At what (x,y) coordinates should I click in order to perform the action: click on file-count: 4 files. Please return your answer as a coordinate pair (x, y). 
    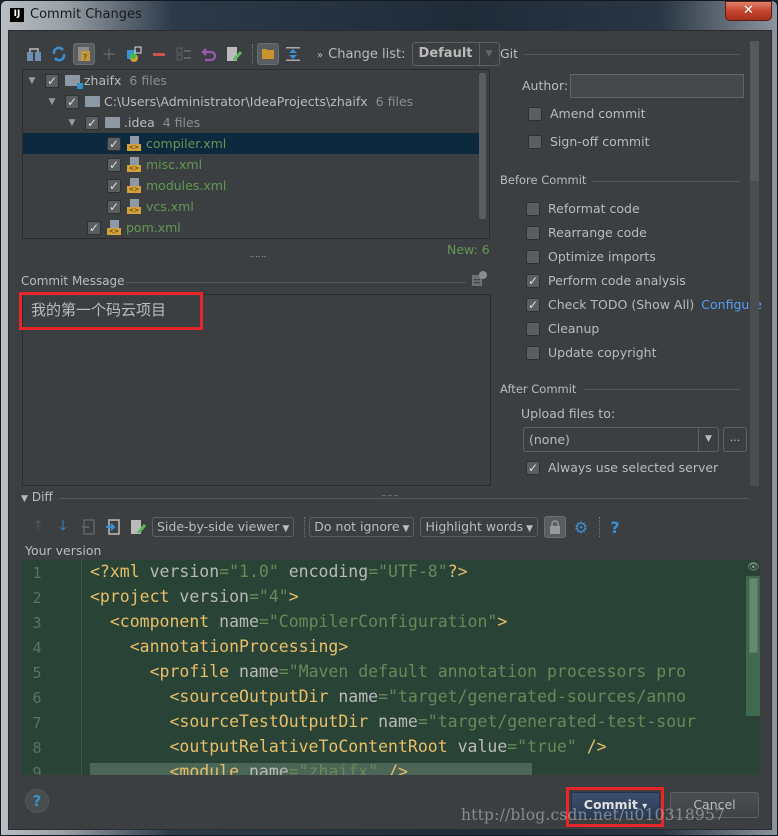
    Looking at the image, I should click on (181, 122).